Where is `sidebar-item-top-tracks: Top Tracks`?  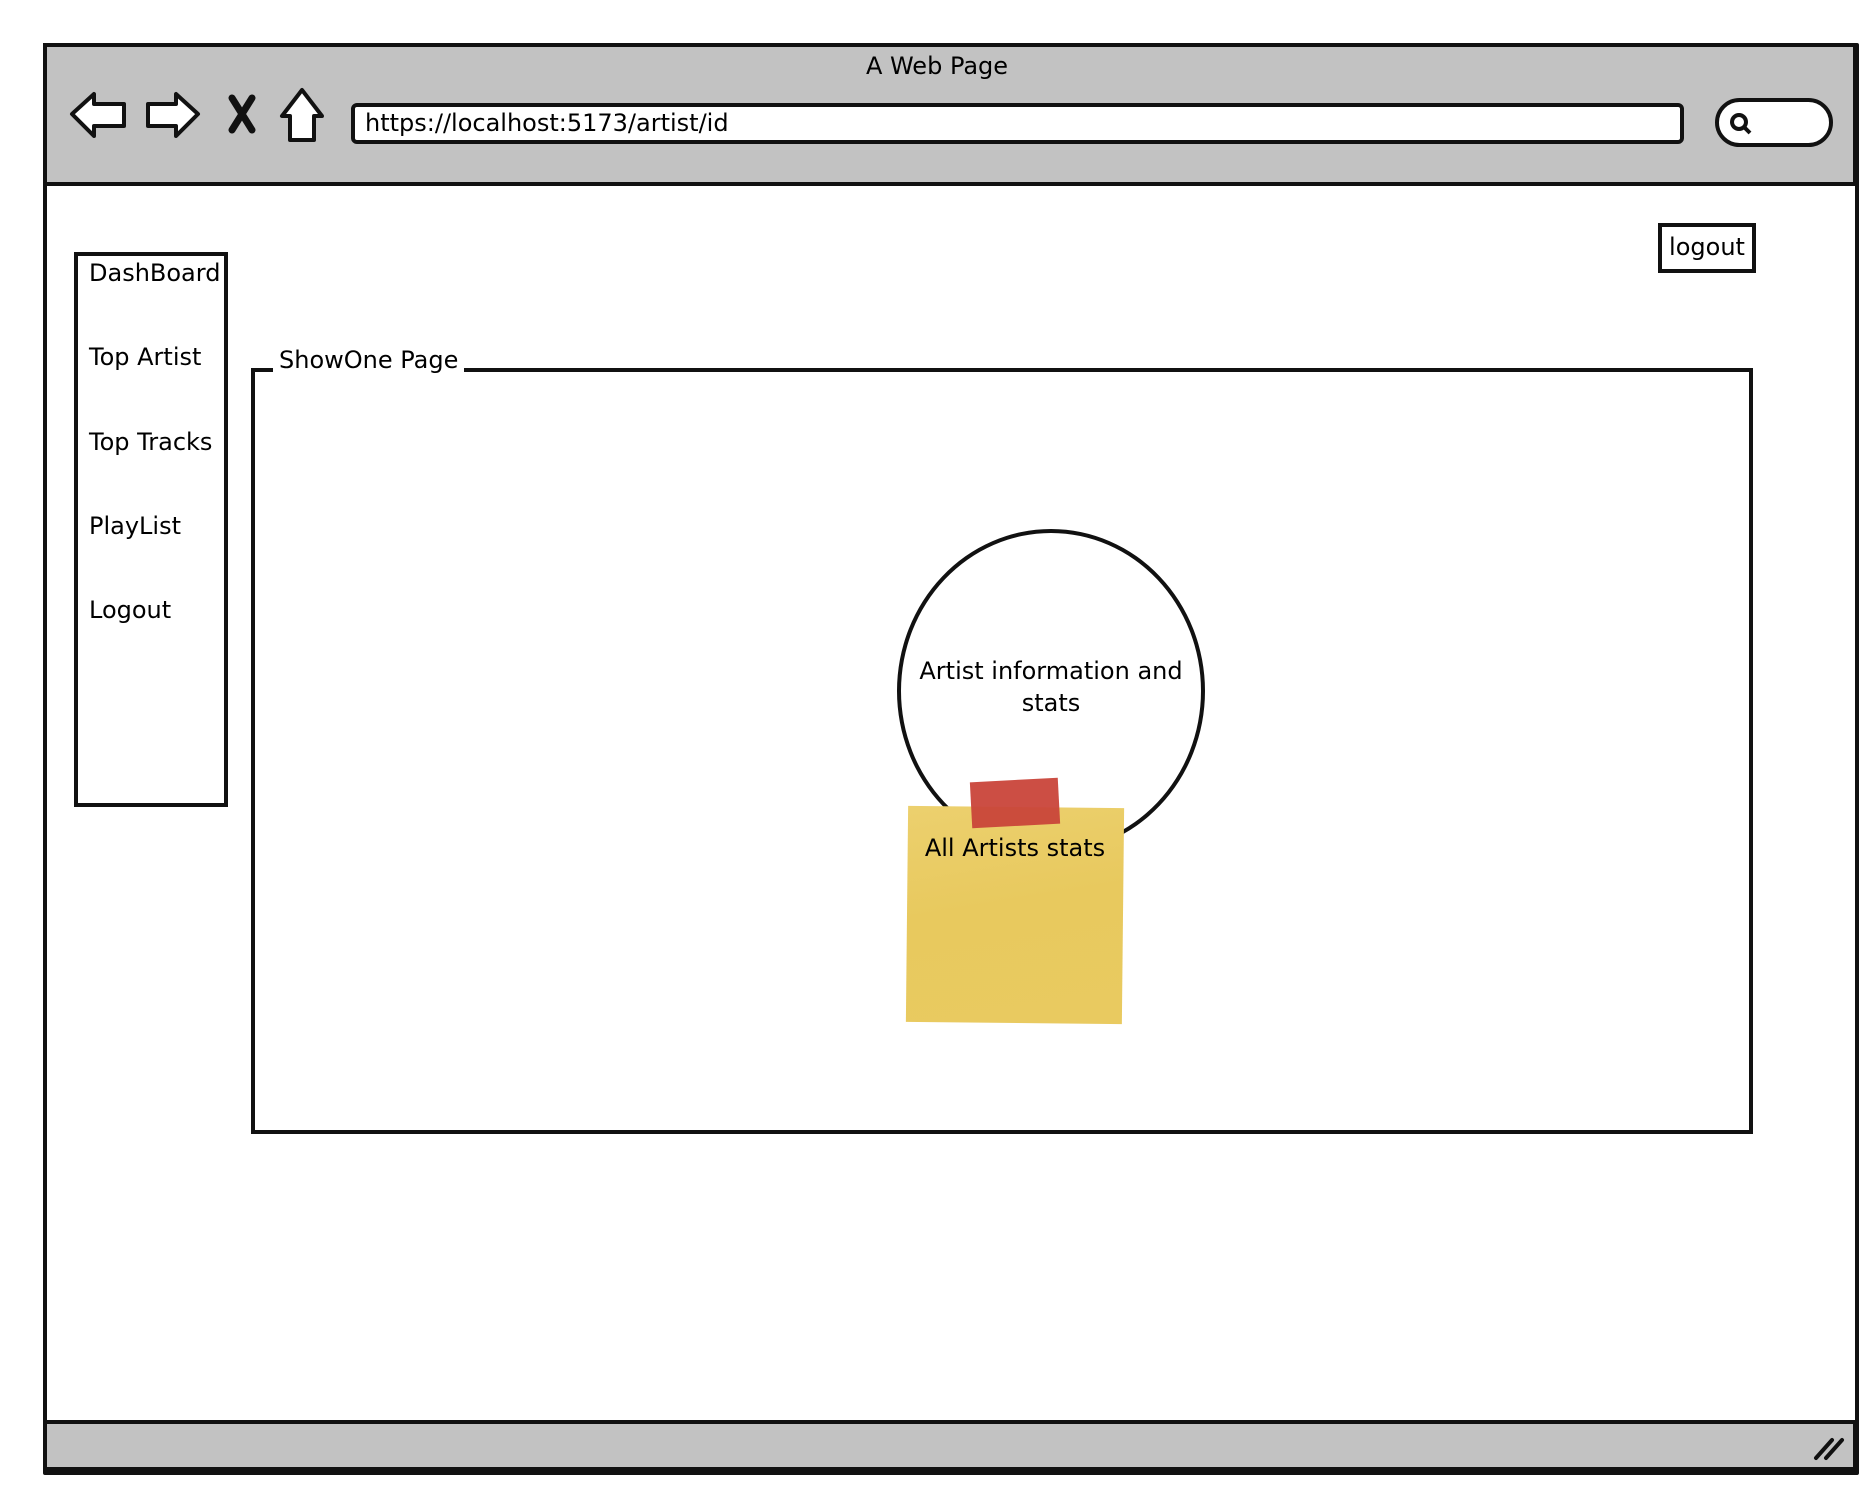 sidebar-item-top-tracks: Top Tracks is located at coordinates (150, 442).